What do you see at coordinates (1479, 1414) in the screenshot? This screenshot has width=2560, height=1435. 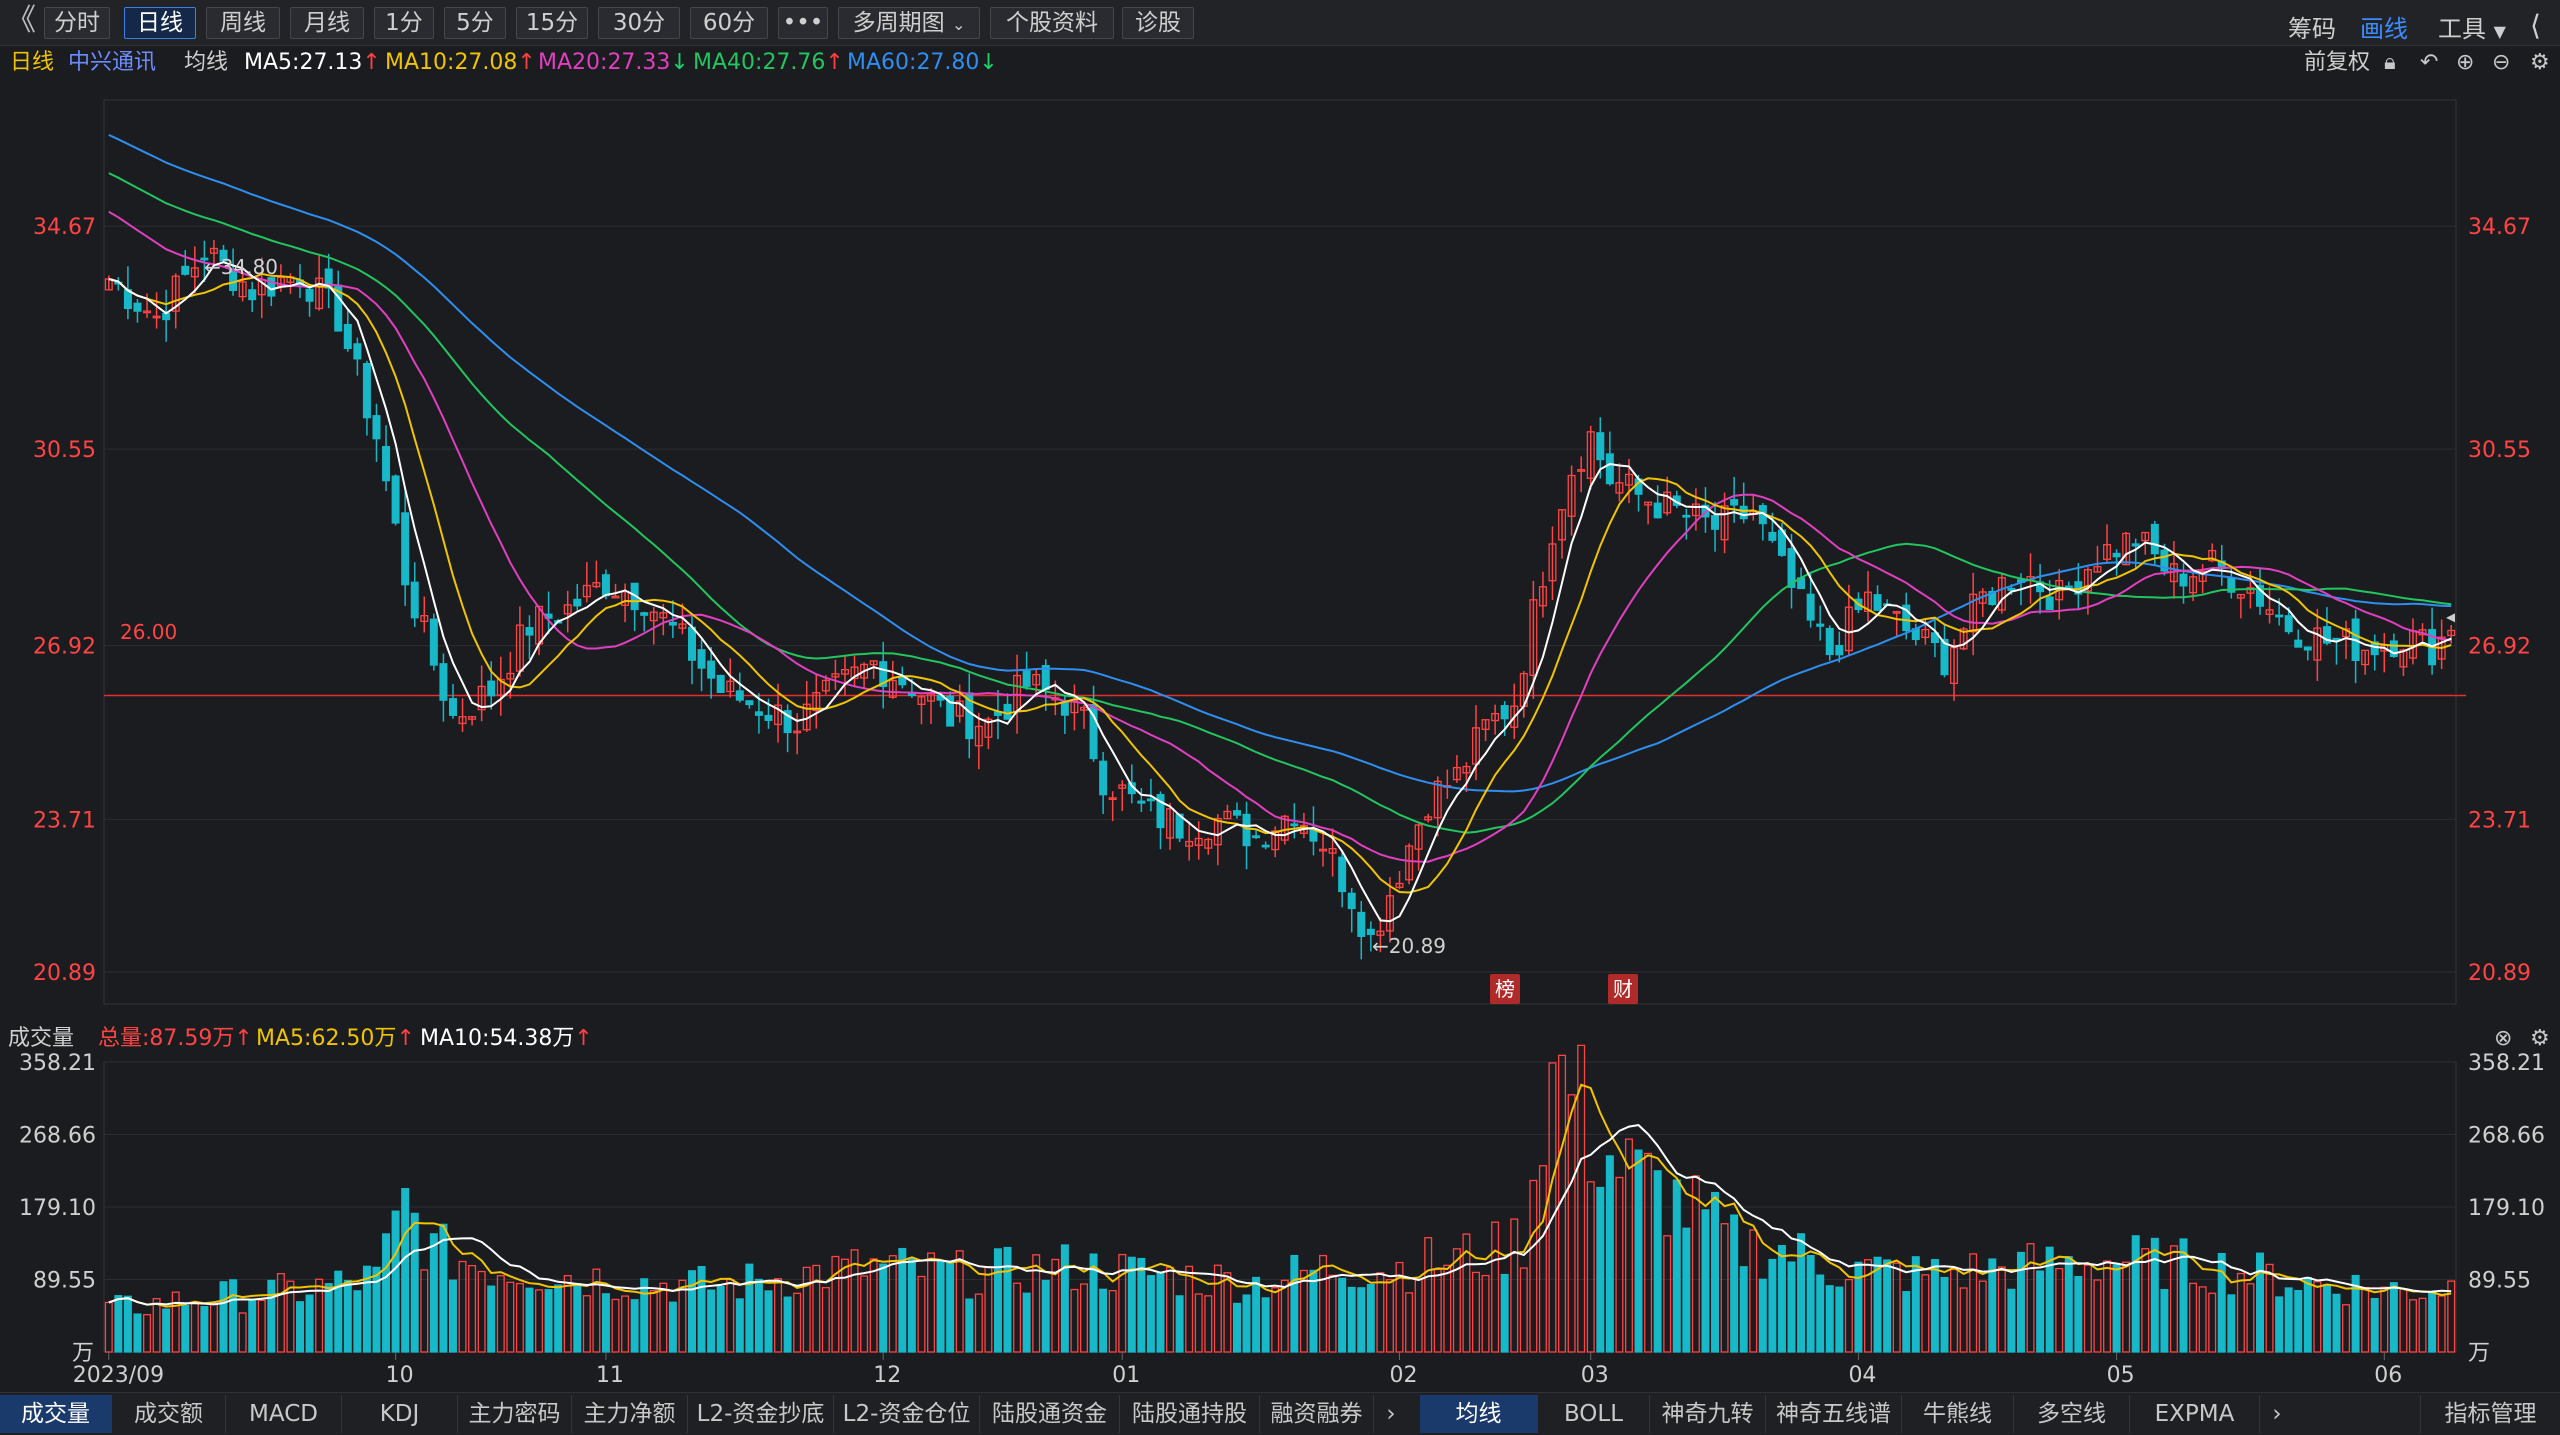 I see `tab-ma: 均线` at bounding box center [1479, 1414].